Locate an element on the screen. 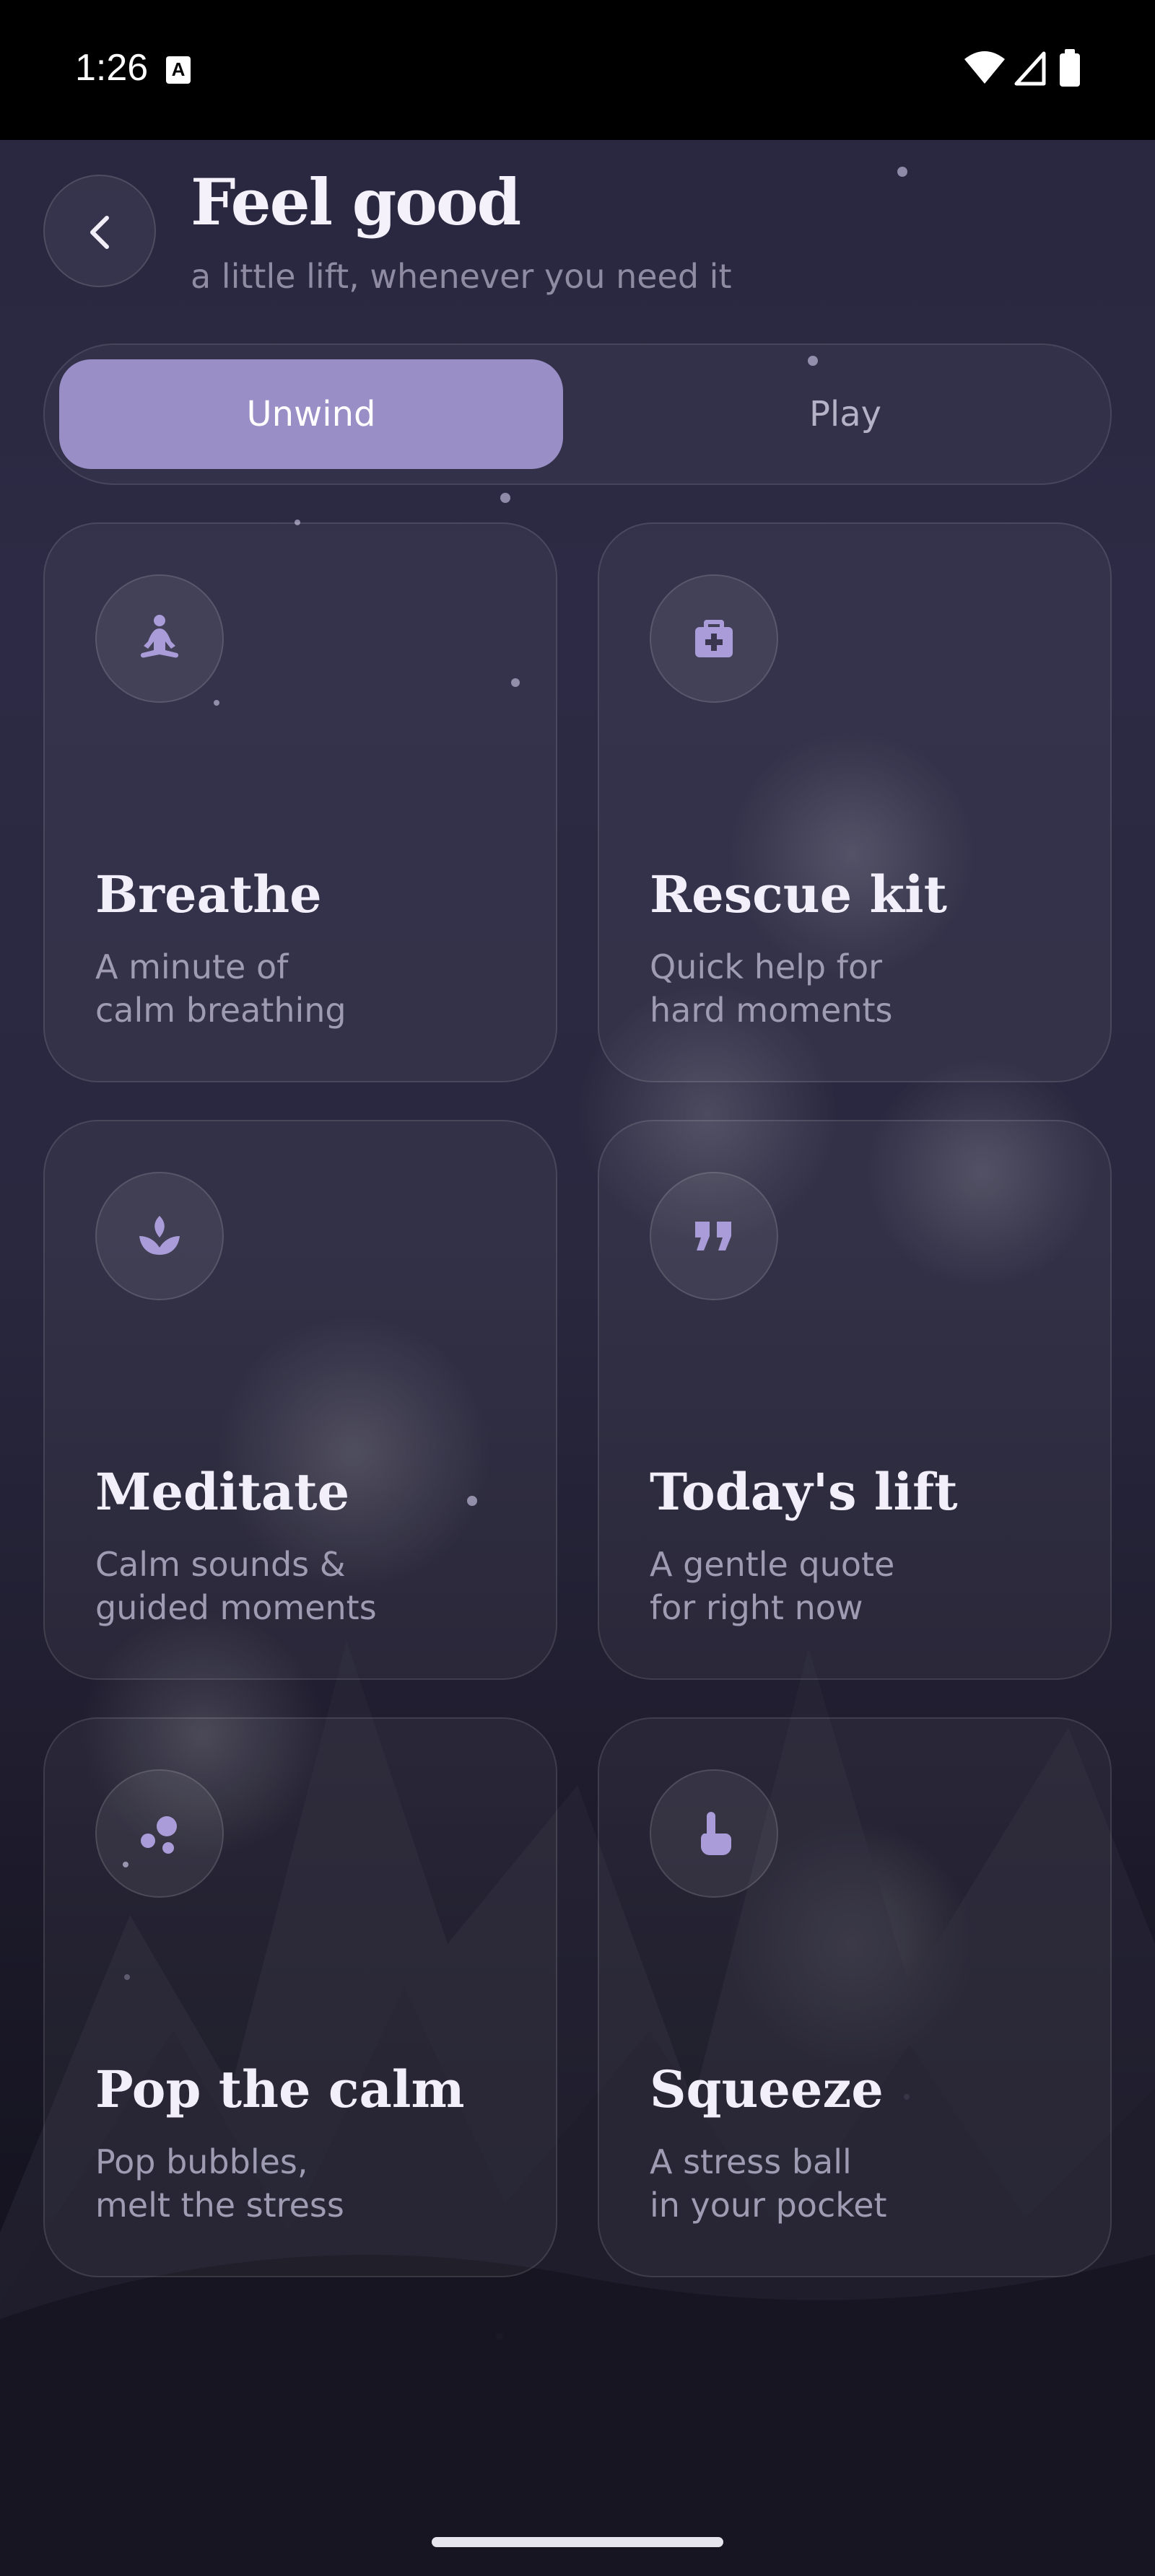 This screenshot has height=2576, width=1155. card-title: Meditate is located at coordinates (222, 1492).